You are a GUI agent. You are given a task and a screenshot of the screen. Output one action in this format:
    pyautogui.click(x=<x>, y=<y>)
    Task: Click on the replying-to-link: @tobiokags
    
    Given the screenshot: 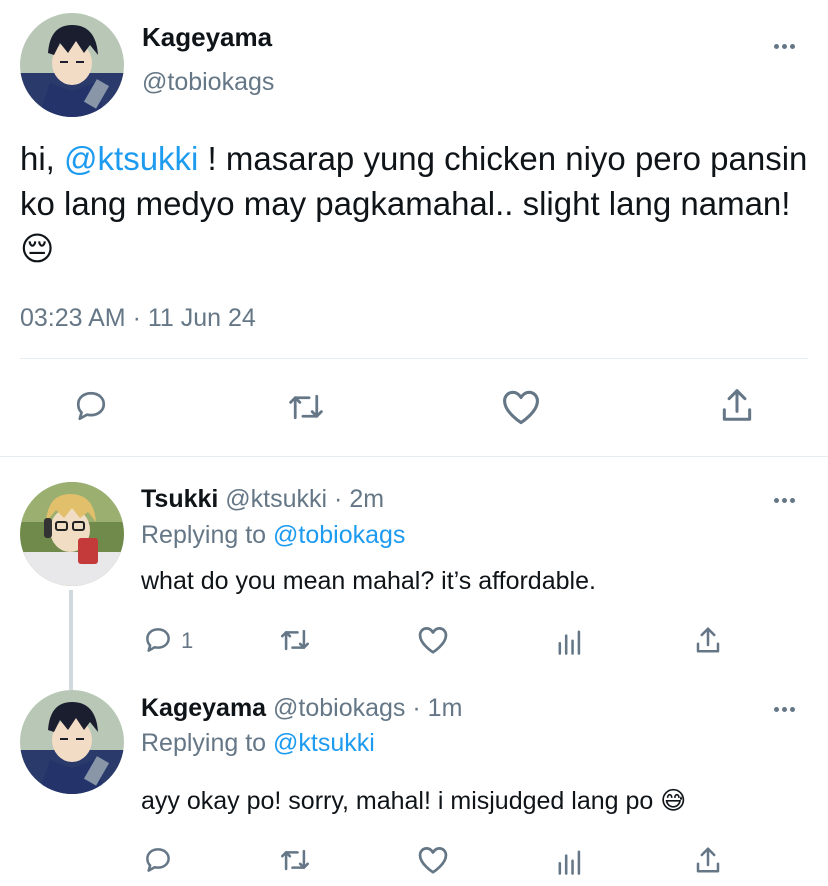 What is the action you would take?
    pyautogui.click(x=339, y=535)
    